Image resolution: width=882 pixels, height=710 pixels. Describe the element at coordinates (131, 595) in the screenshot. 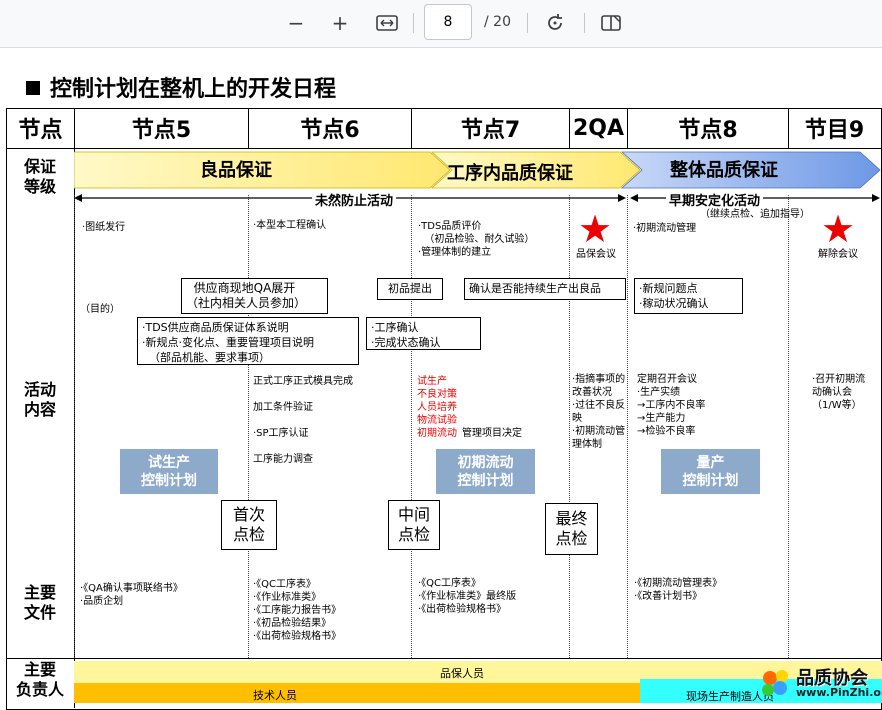

I see `docs-col5: ·《QA确认事项联络书》 ·品质企划` at that location.